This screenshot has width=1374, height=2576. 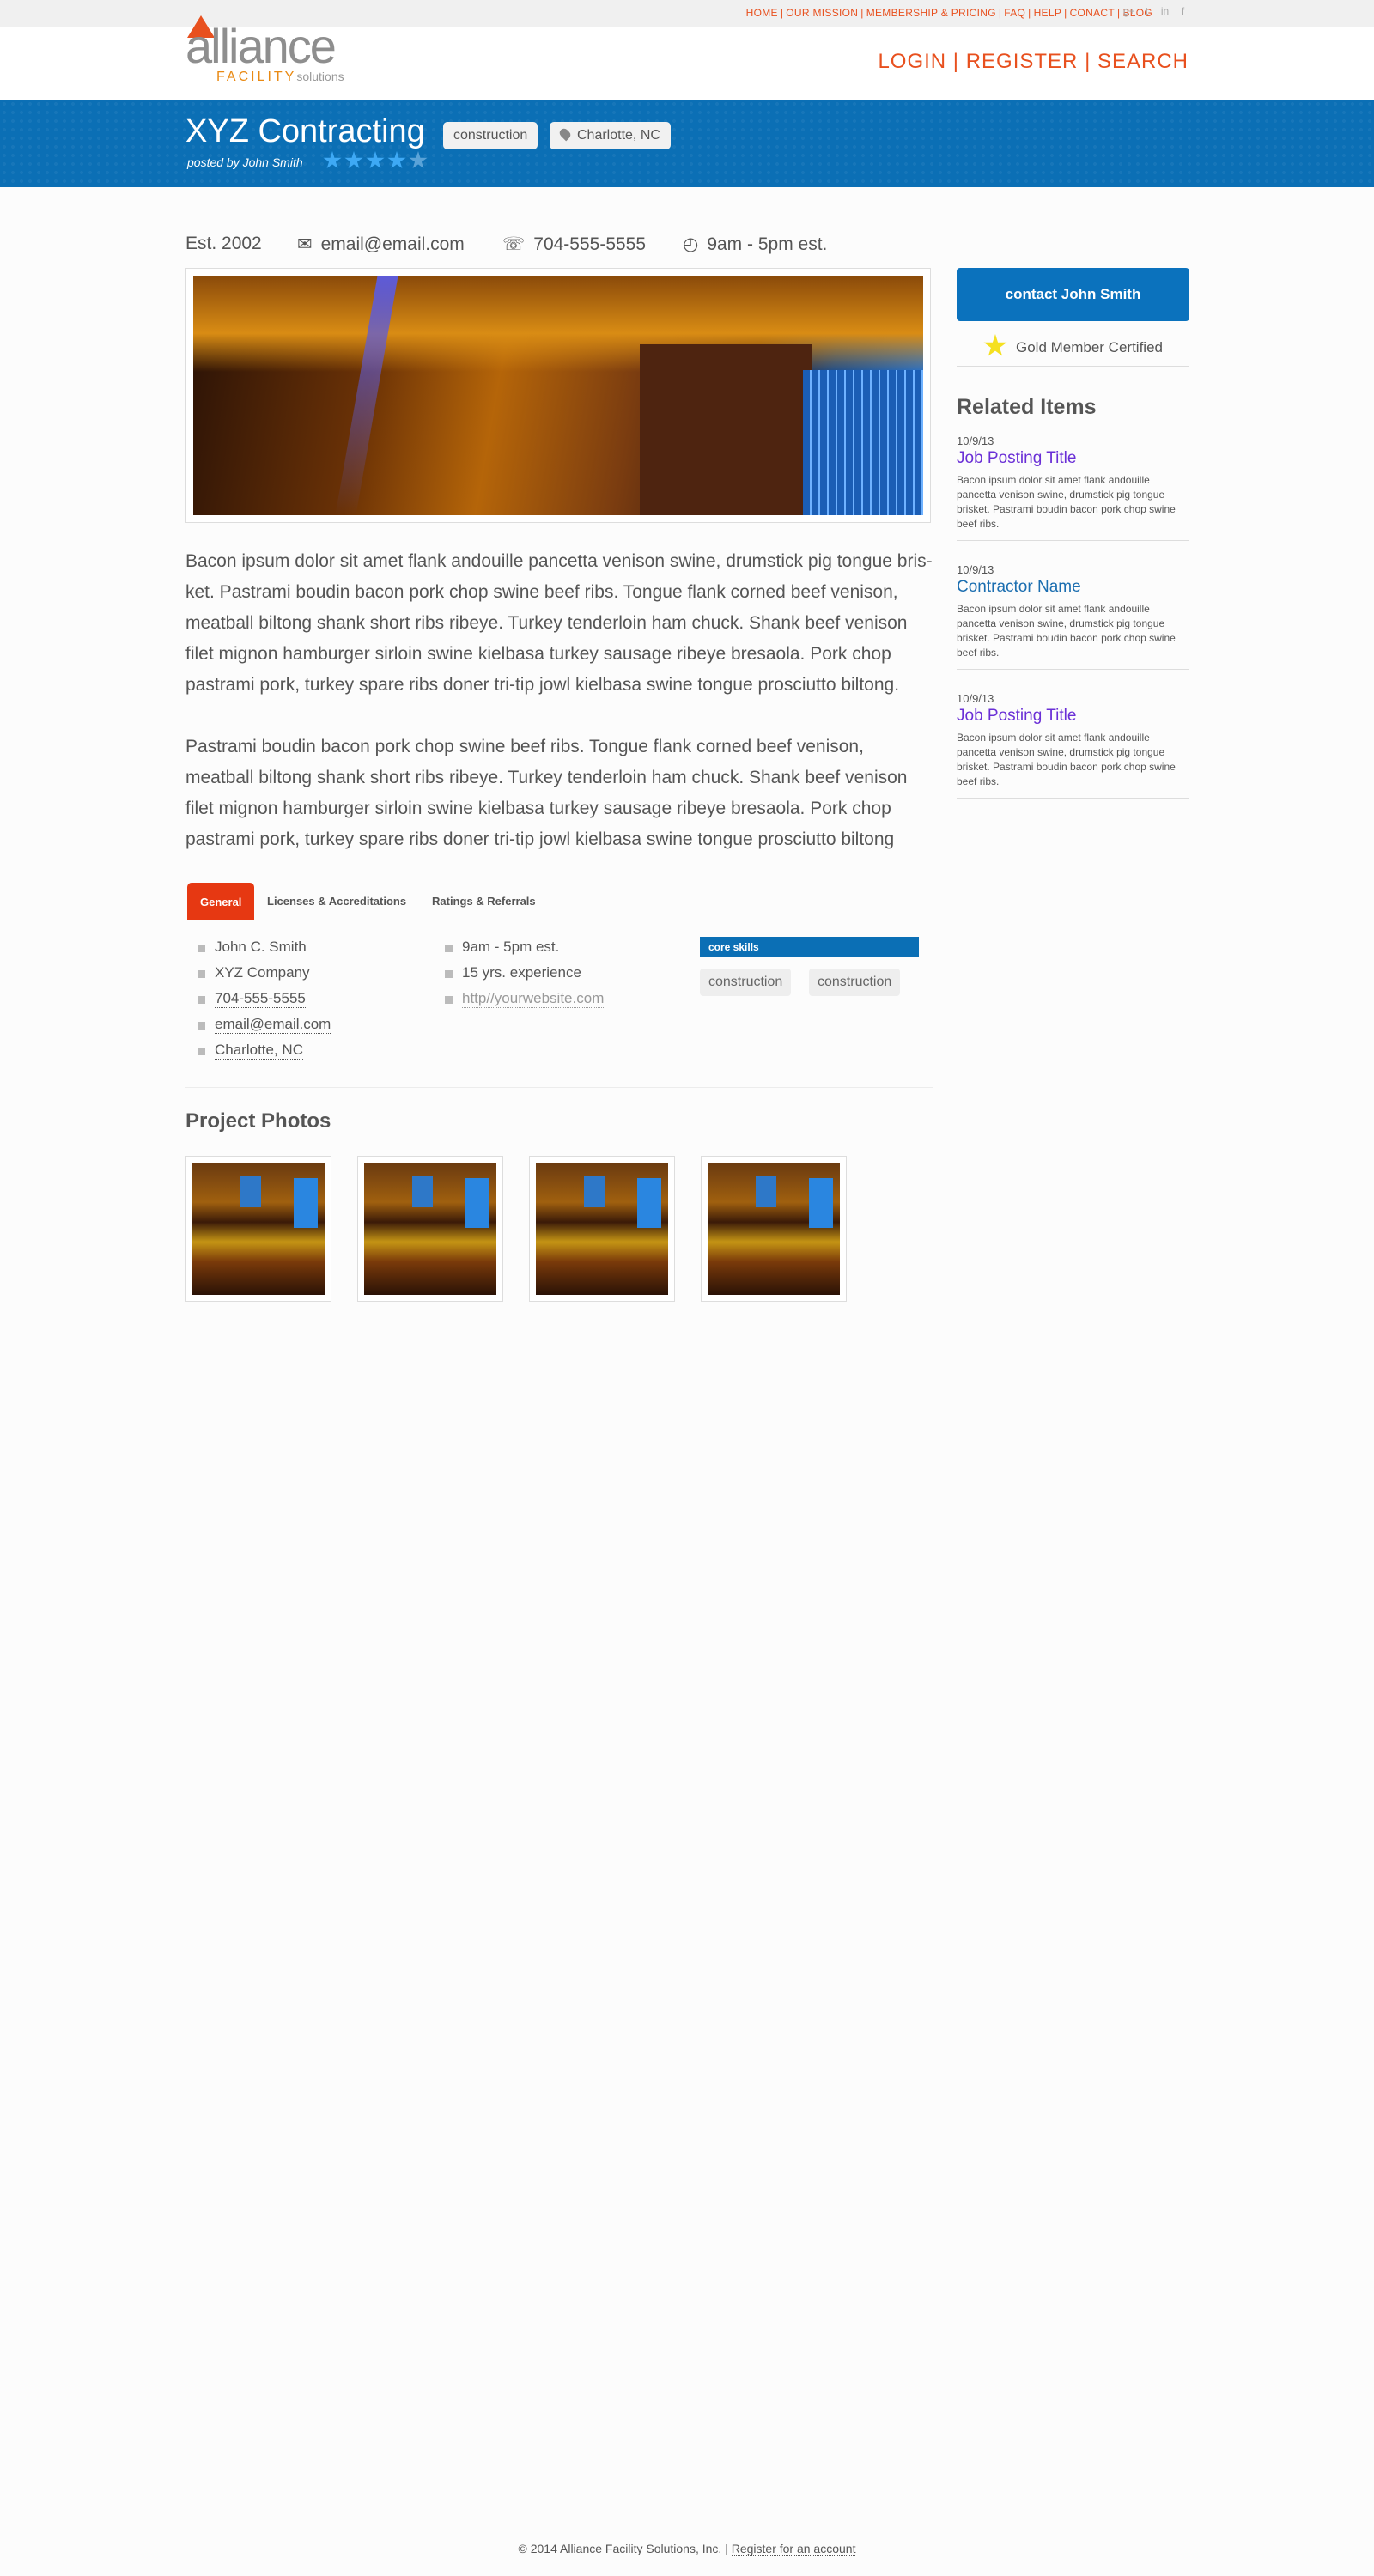 I want to click on twitter-icon: t, so click(x=1146, y=11).